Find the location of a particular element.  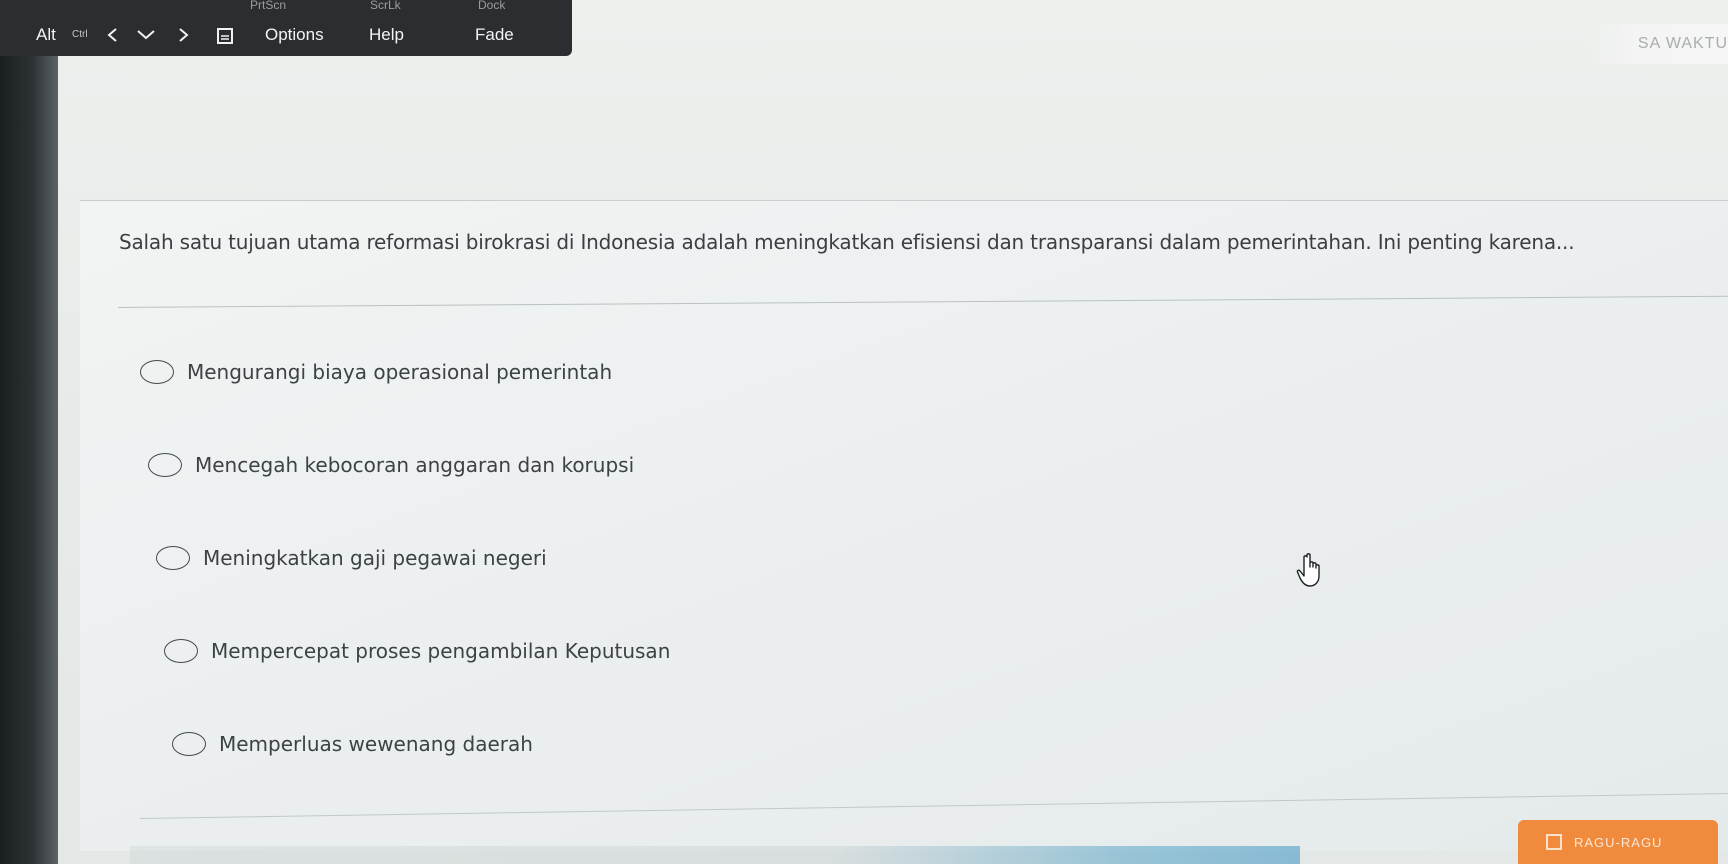

option-b-label: Mencegah kebocoran anggaran dan korupsi is located at coordinates (415, 465).